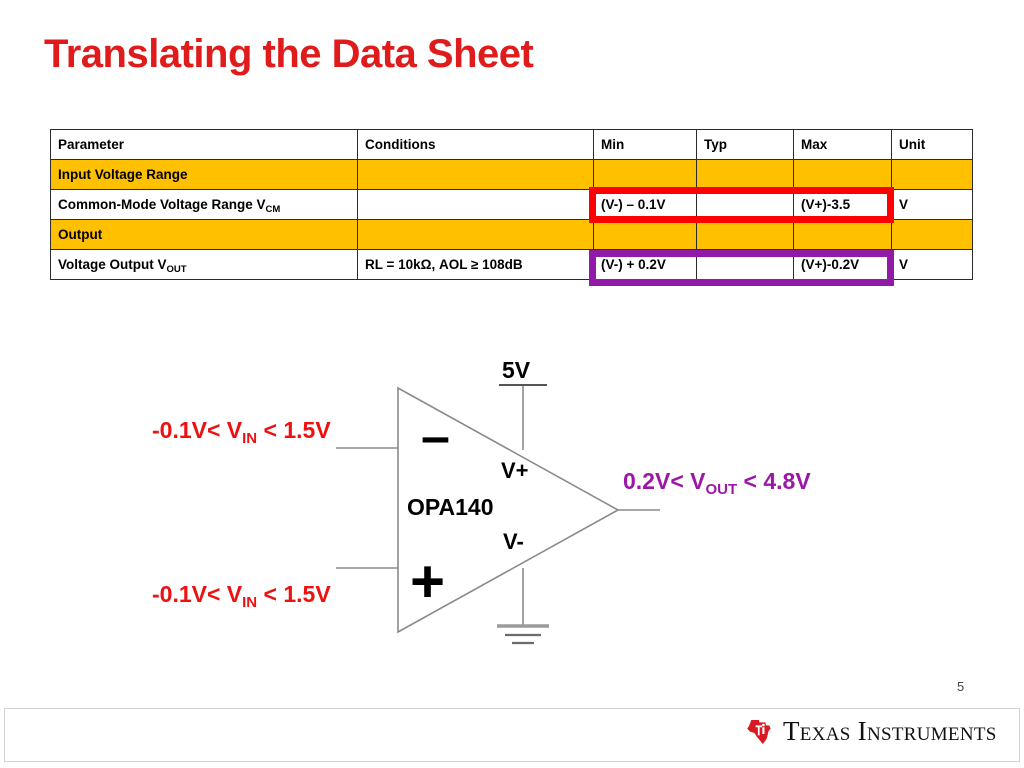  I want to click on device-name-label: OPA140, so click(450, 507).